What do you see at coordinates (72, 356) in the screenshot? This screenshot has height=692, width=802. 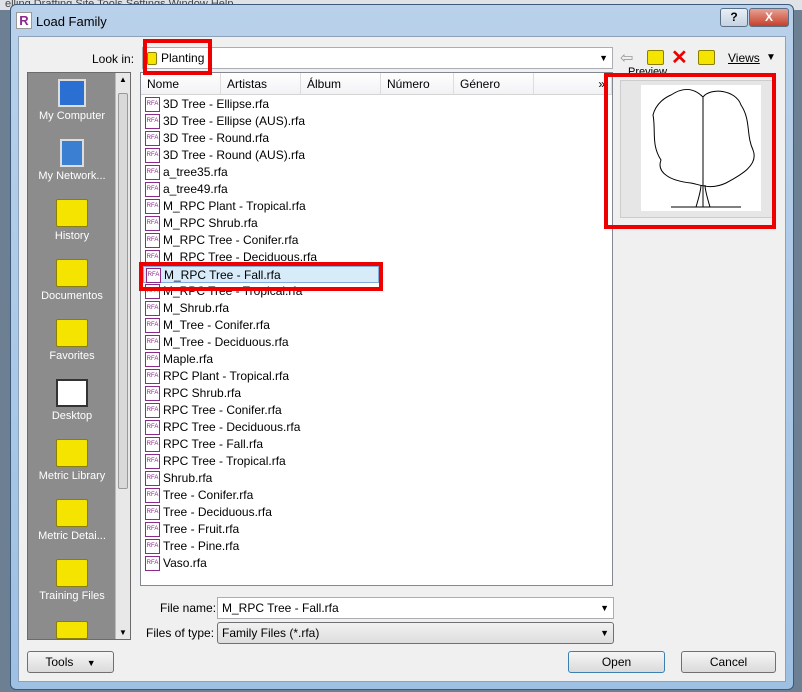 I see `place-label: Favorites` at bounding box center [72, 356].